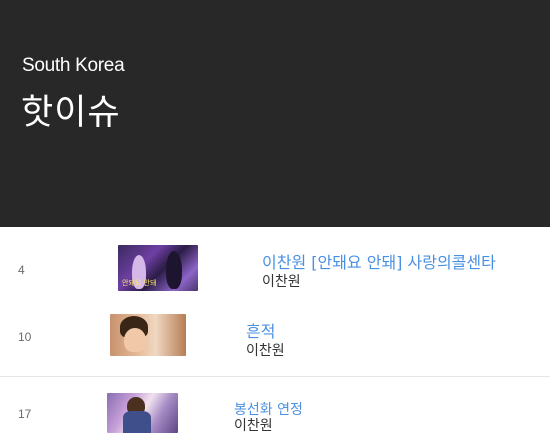  Describe the element at coordinates (379, 261) in the screenshot. I see `video-title-link: 이찬원 [안돼요 안돼] 사랑의콜센타` at that location.